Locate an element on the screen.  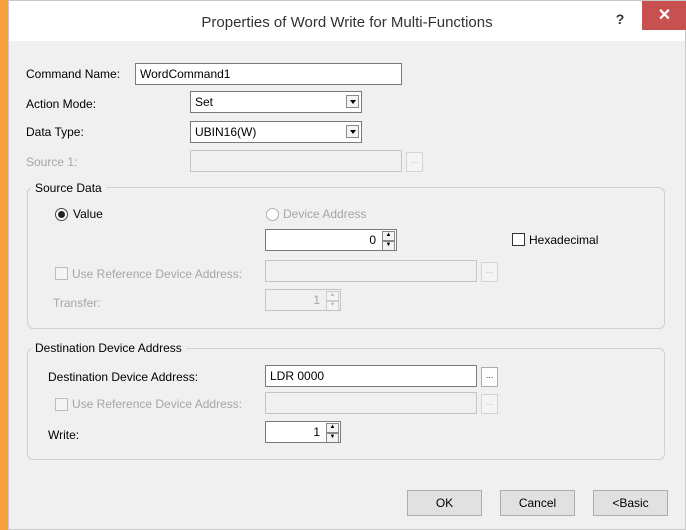
ok-button: OK is located at coordinates (444, 503).